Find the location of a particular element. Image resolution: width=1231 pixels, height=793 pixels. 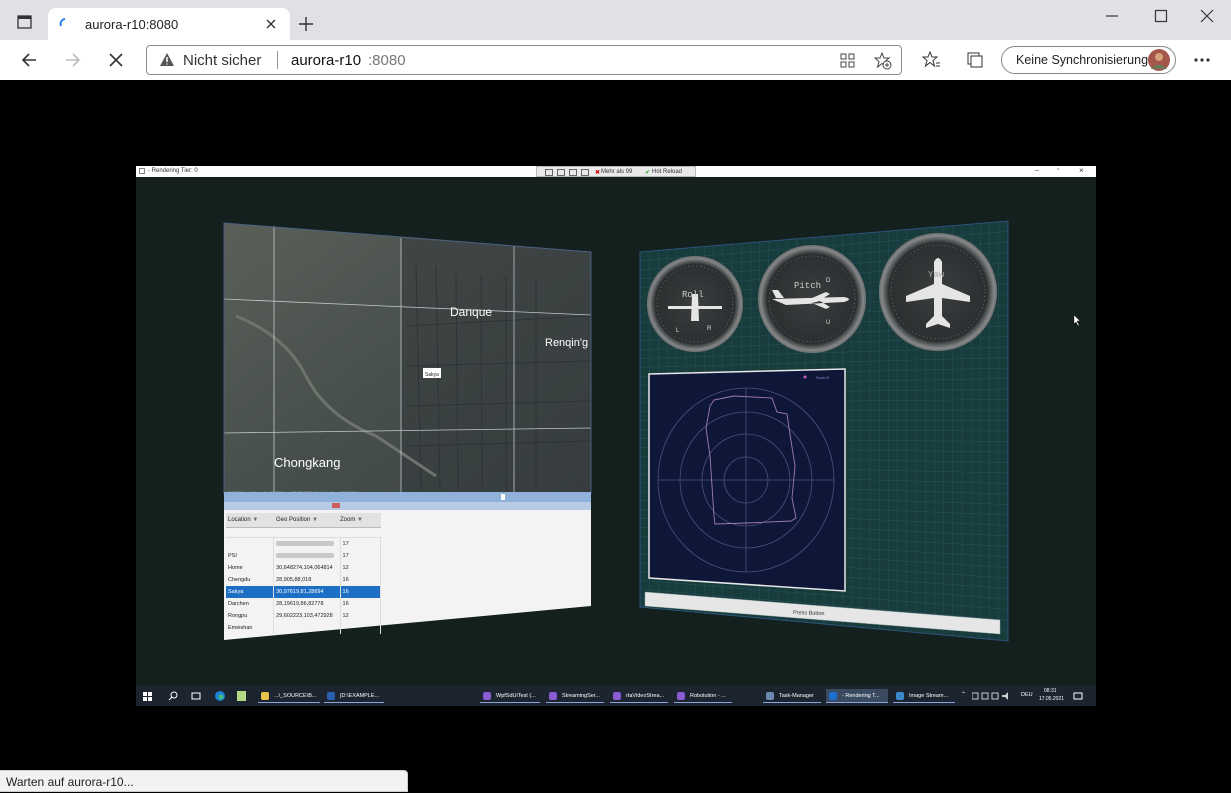

table-cell-zoom is located at coordinates (360, 628).